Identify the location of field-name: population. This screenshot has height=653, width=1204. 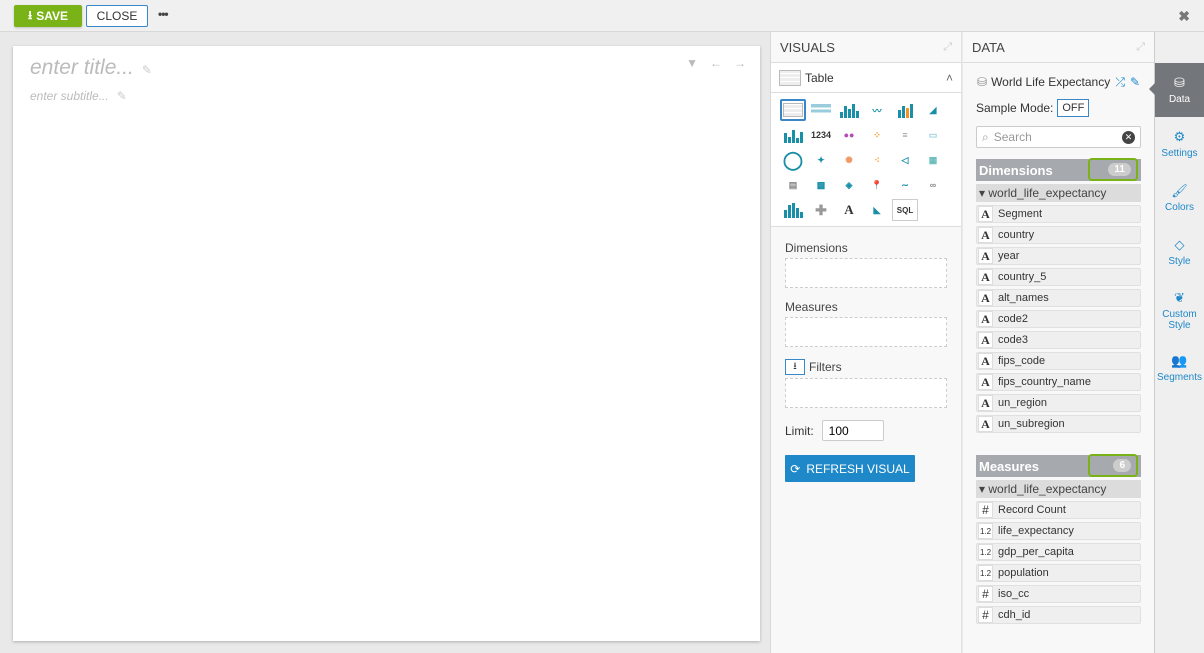
(1023, 573).